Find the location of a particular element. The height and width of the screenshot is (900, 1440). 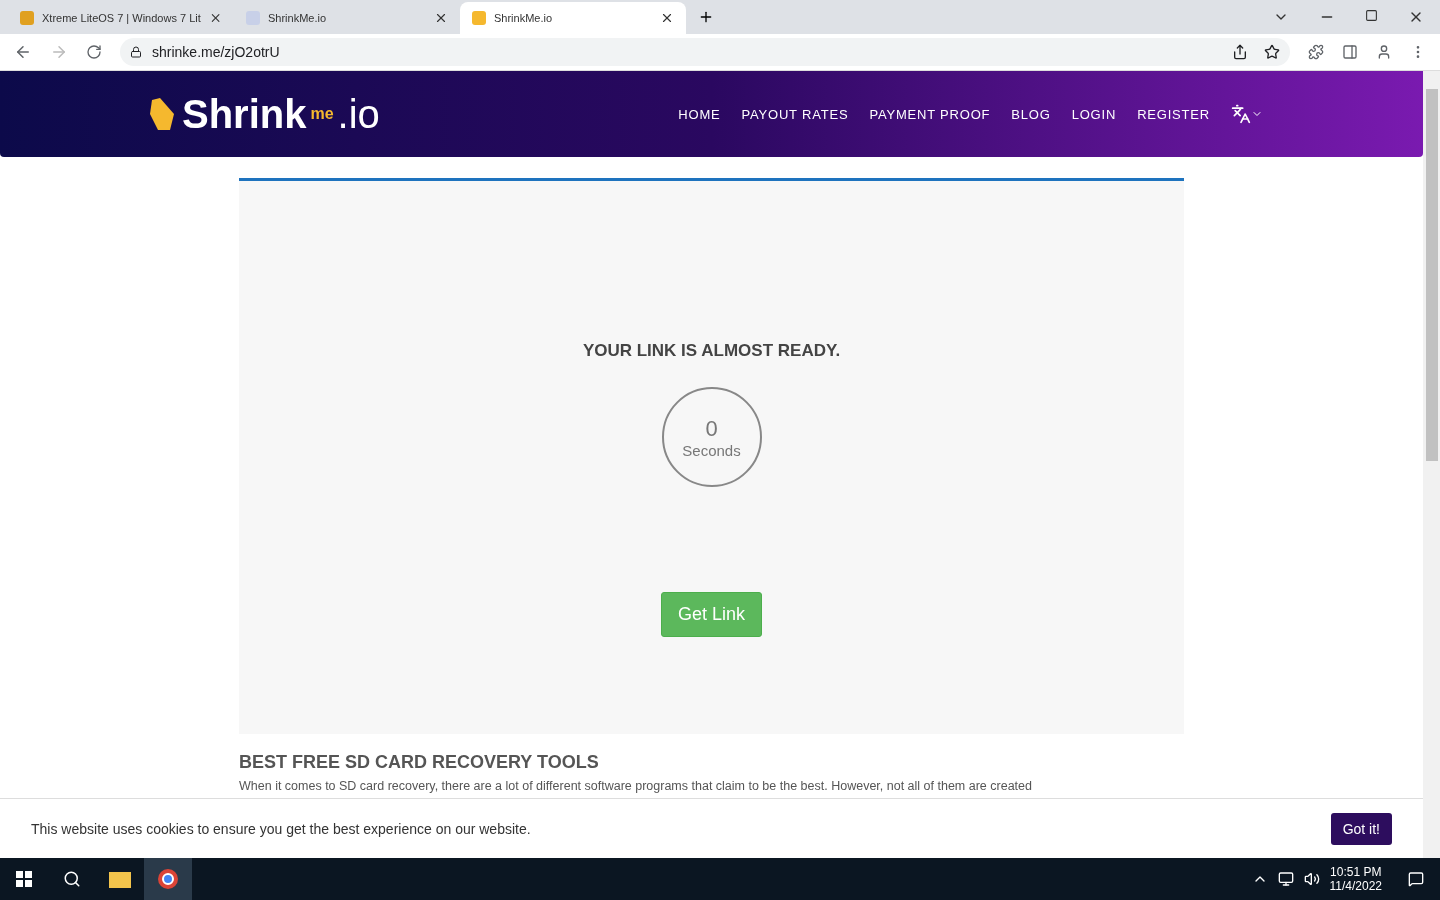

browser-tab: Xtreme LiteOS 7 | Windows 7 Lit is located at coordinates (121, 18).